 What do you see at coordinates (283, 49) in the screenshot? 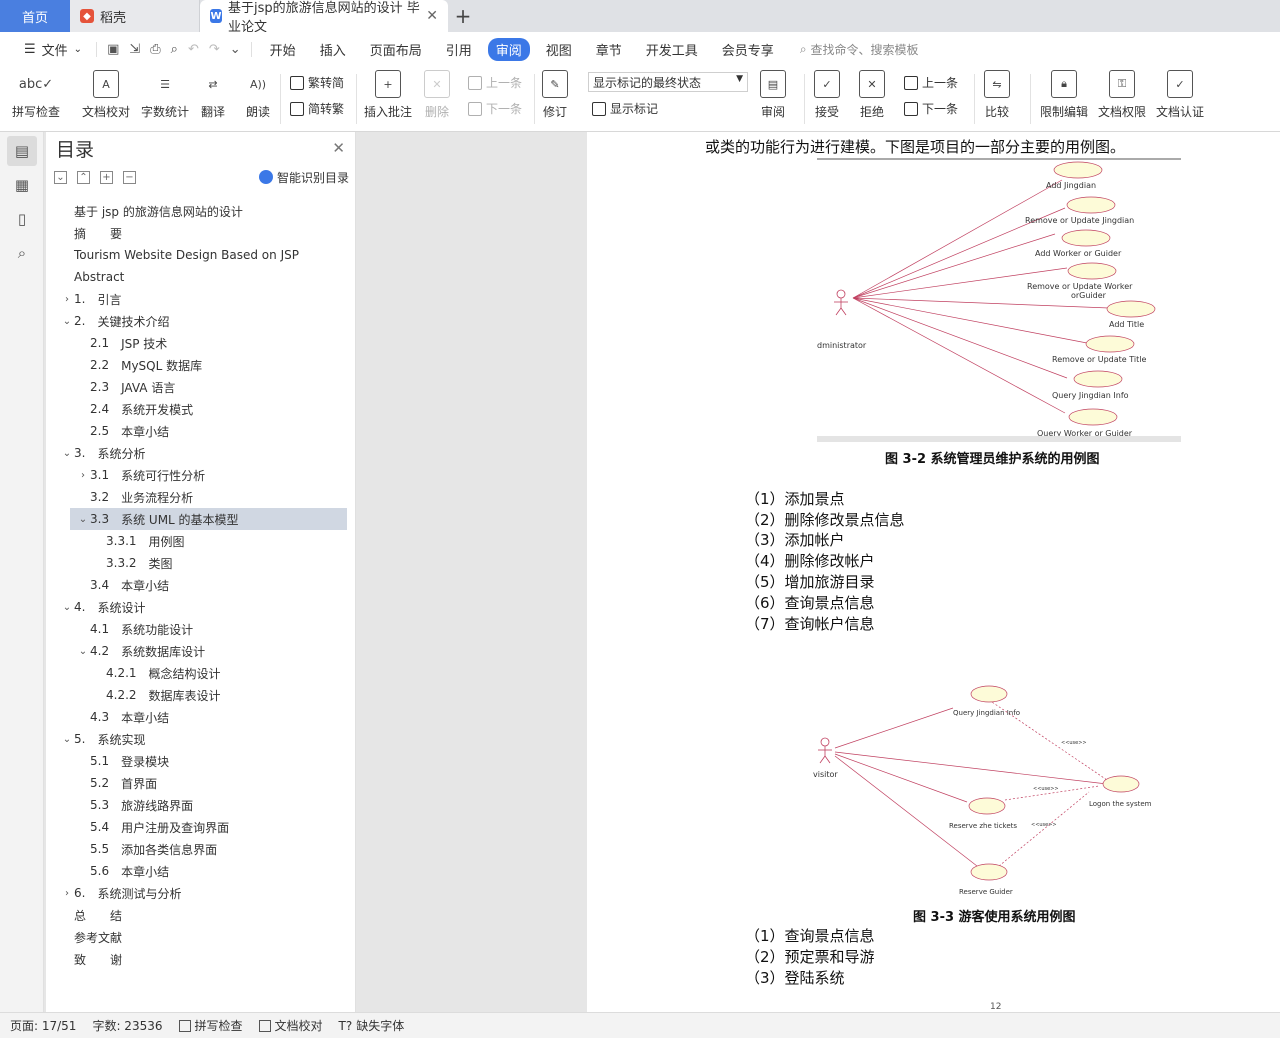
I see `menu-start: 开始` at bounding box center [283, 49].